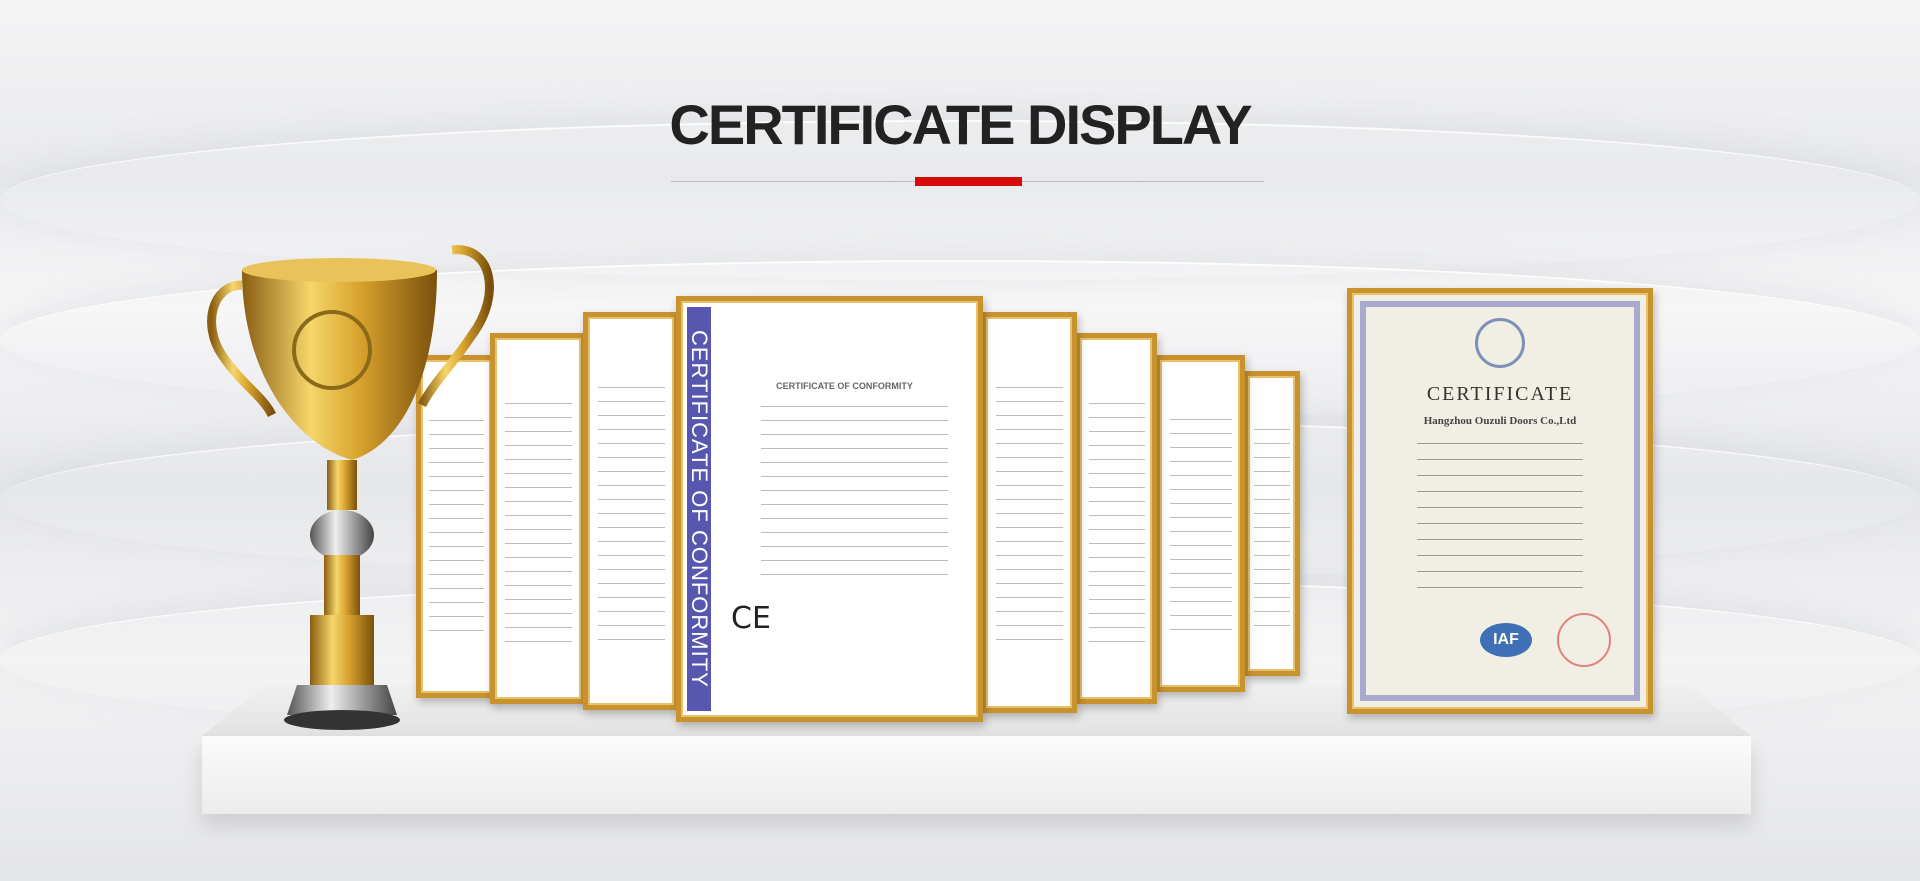  I want to click on certificate-heading: CERTIFICATE OF CONFORMITY, so click(844, 386).